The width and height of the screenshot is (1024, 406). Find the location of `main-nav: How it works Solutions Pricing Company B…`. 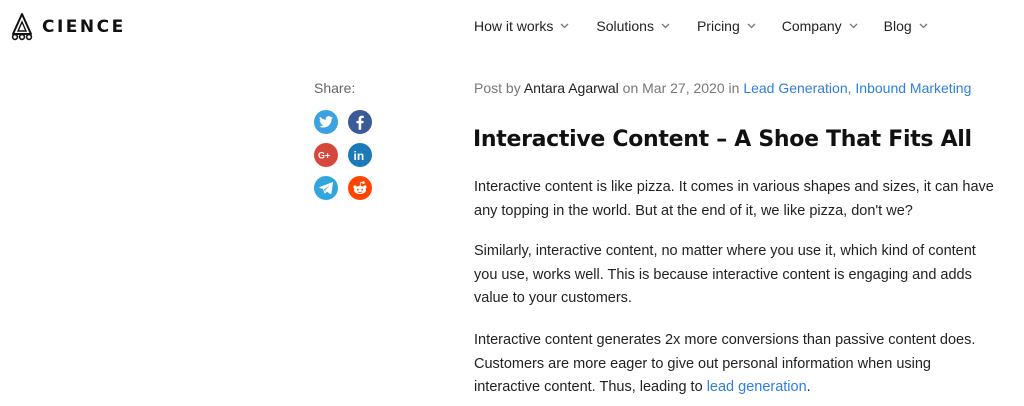

main-nav: How it works Solutions Pricing Company B… is located at coordinates (701, 26).